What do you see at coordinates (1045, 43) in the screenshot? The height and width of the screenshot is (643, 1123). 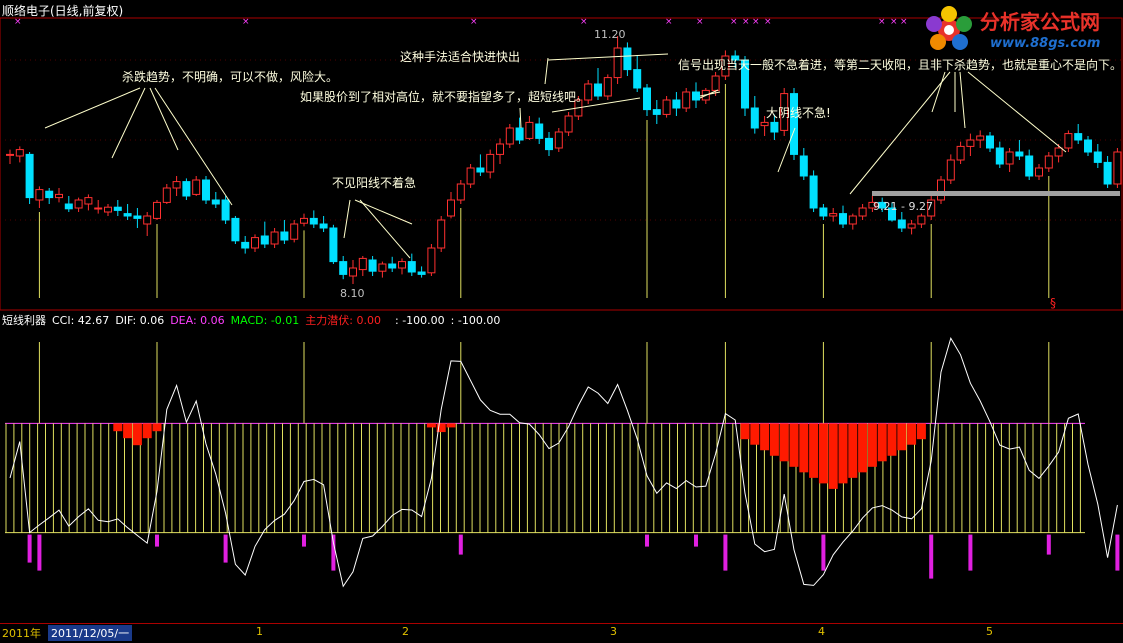 I see `logo-url: www.88gs.com` at bounding box center [1045, 43].